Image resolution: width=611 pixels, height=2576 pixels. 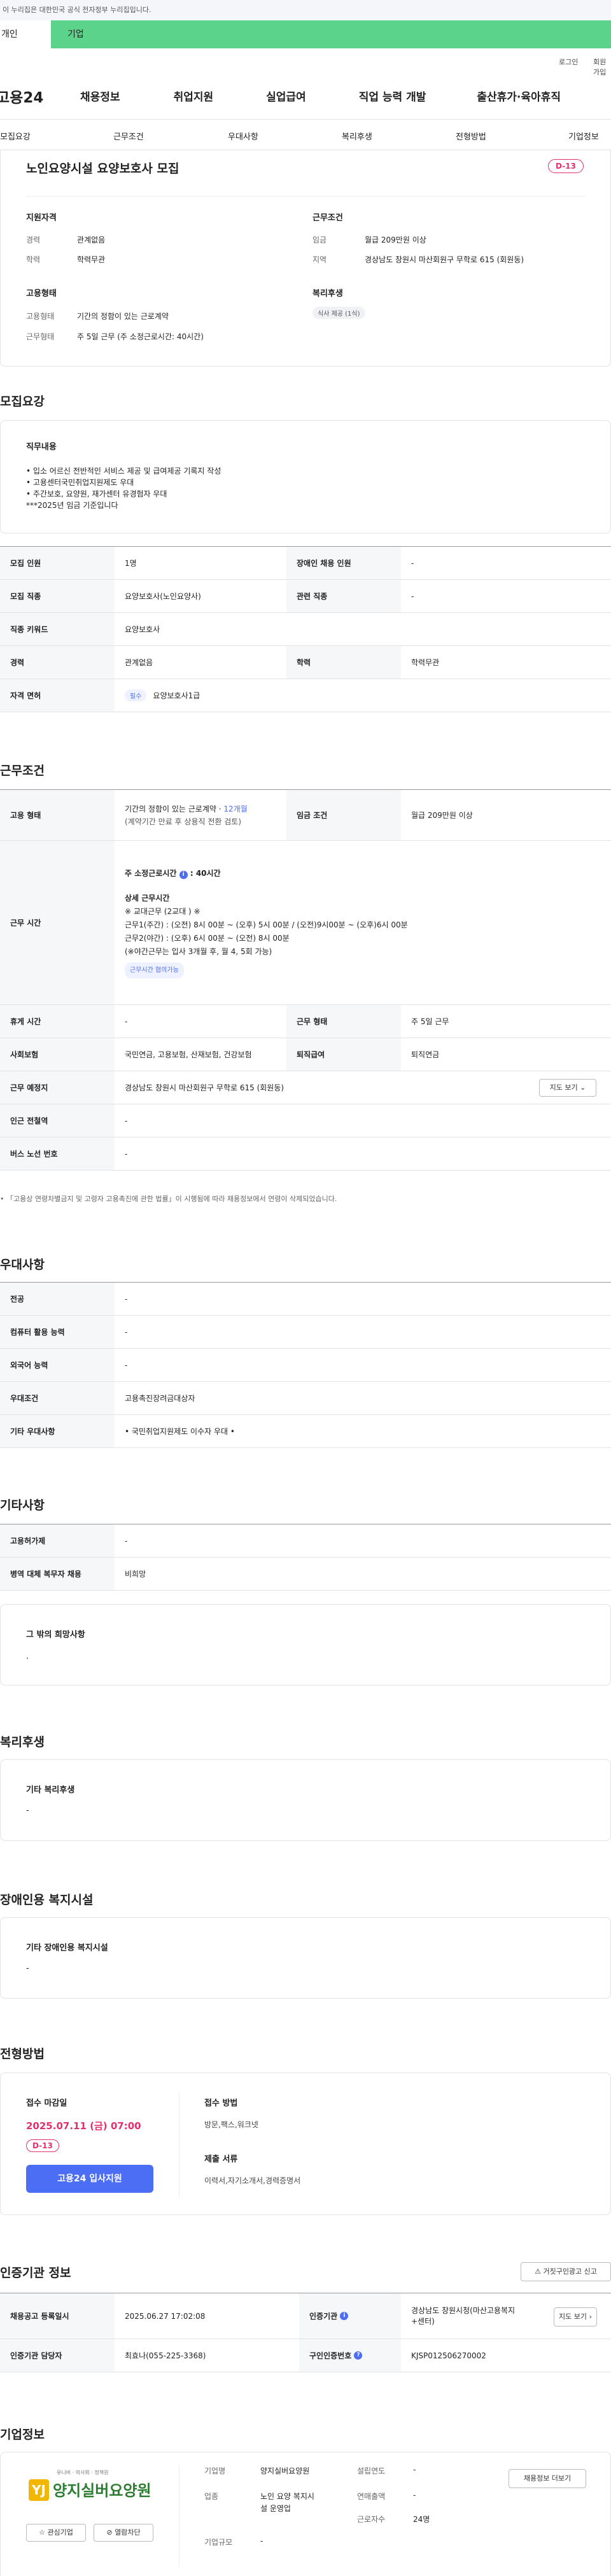 I want to click on method-value: 방문,팩스,워크넷, so click(x=231, y=2124).